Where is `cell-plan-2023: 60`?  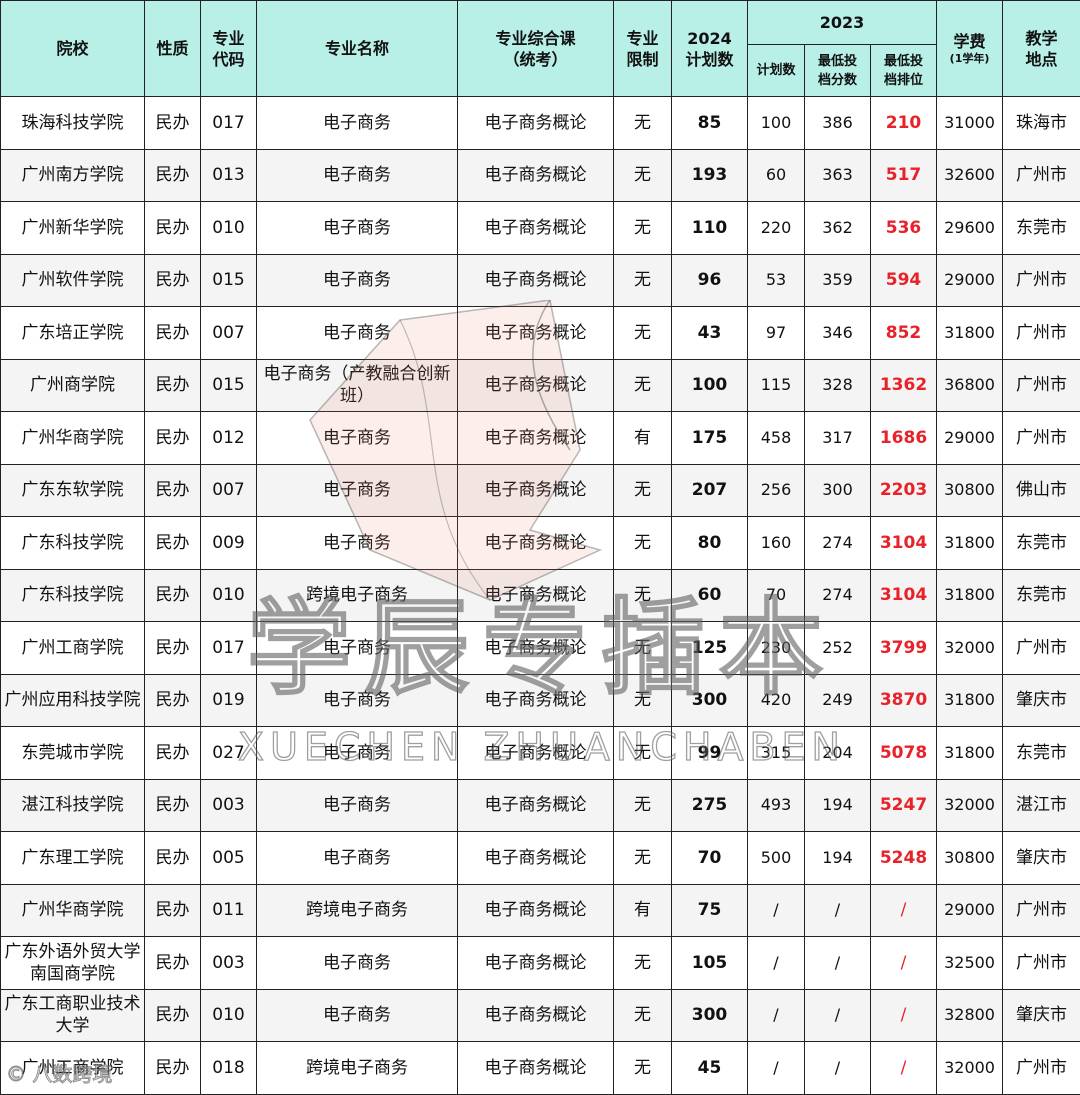 cell-plan-2023: 60 is located at coordinates (776, 175).